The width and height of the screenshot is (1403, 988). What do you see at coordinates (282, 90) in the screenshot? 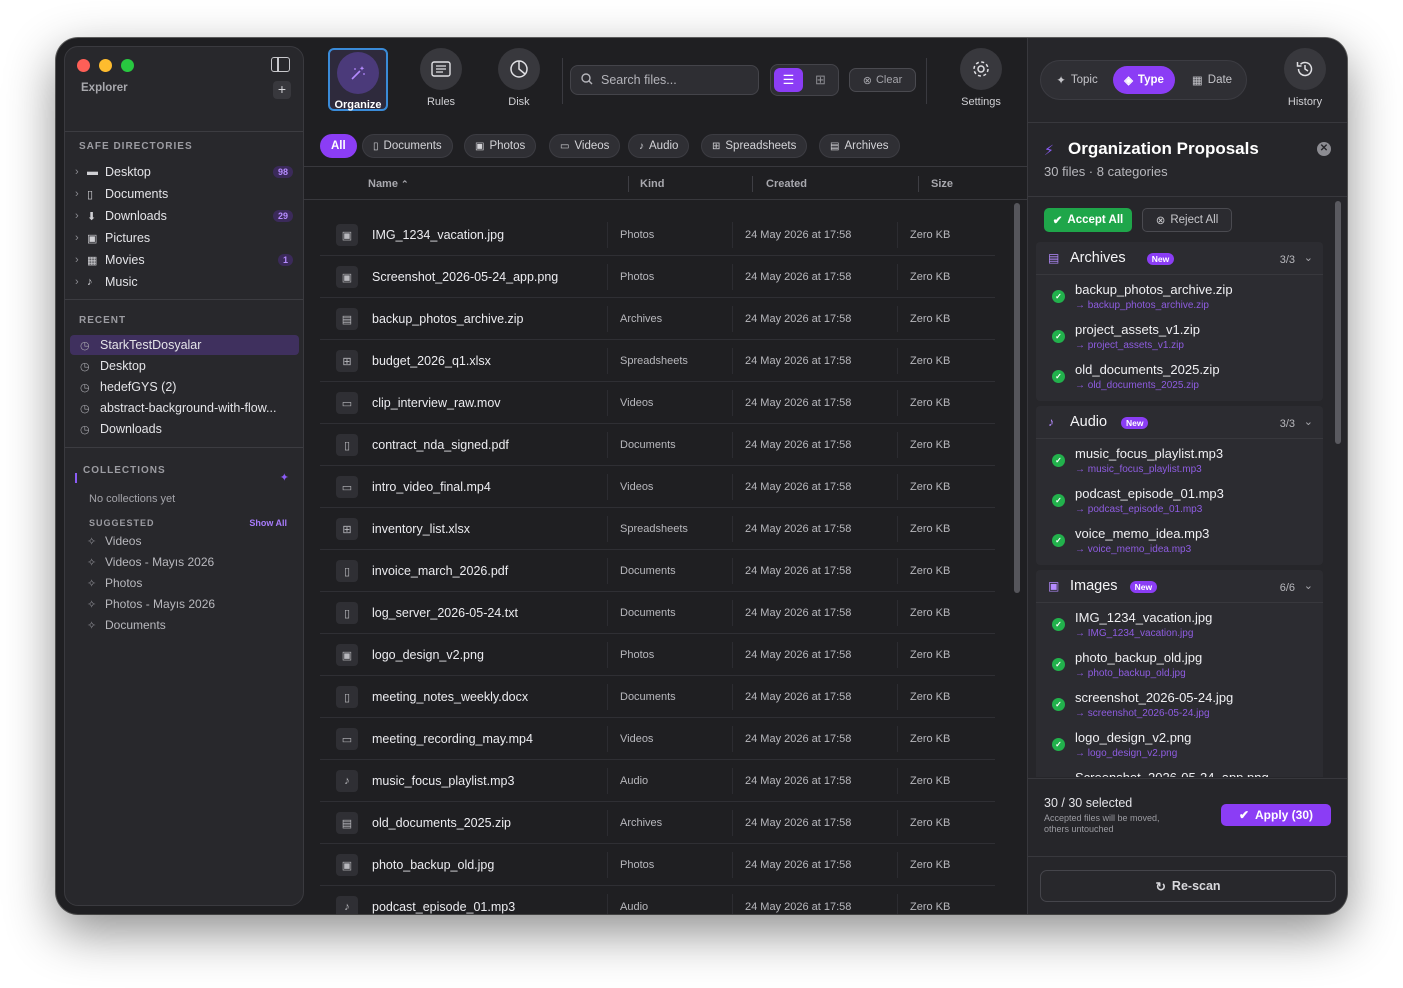
I see `add-directory-button: +` at bounding box center [282, 90].